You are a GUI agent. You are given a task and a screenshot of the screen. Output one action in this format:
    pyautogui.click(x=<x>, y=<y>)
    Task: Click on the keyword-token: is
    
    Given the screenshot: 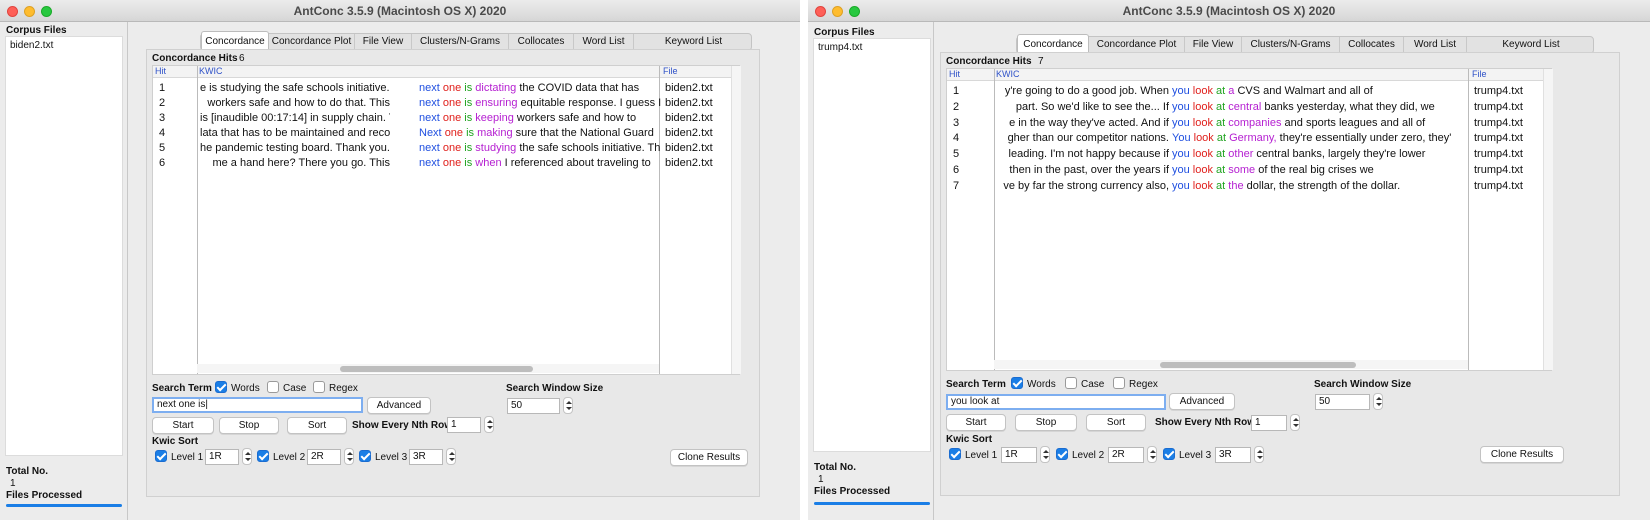 What is the action you would take?
    pyautogui.click(x=472, y=133)
    